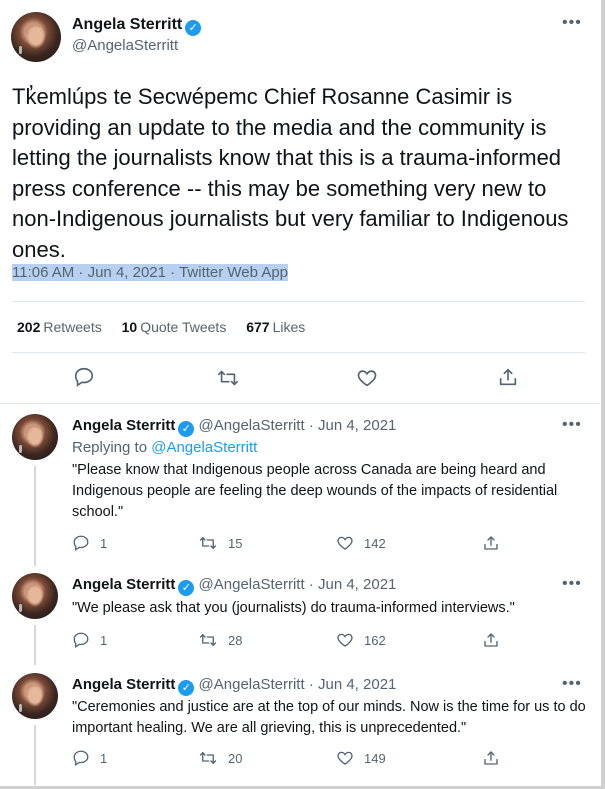 The height and width of the screenshot is (789, 605). What do you see at coordinates (220, 758) in the screenshot?
I see `retweet-button: 20` at bounding box center [220, 758].